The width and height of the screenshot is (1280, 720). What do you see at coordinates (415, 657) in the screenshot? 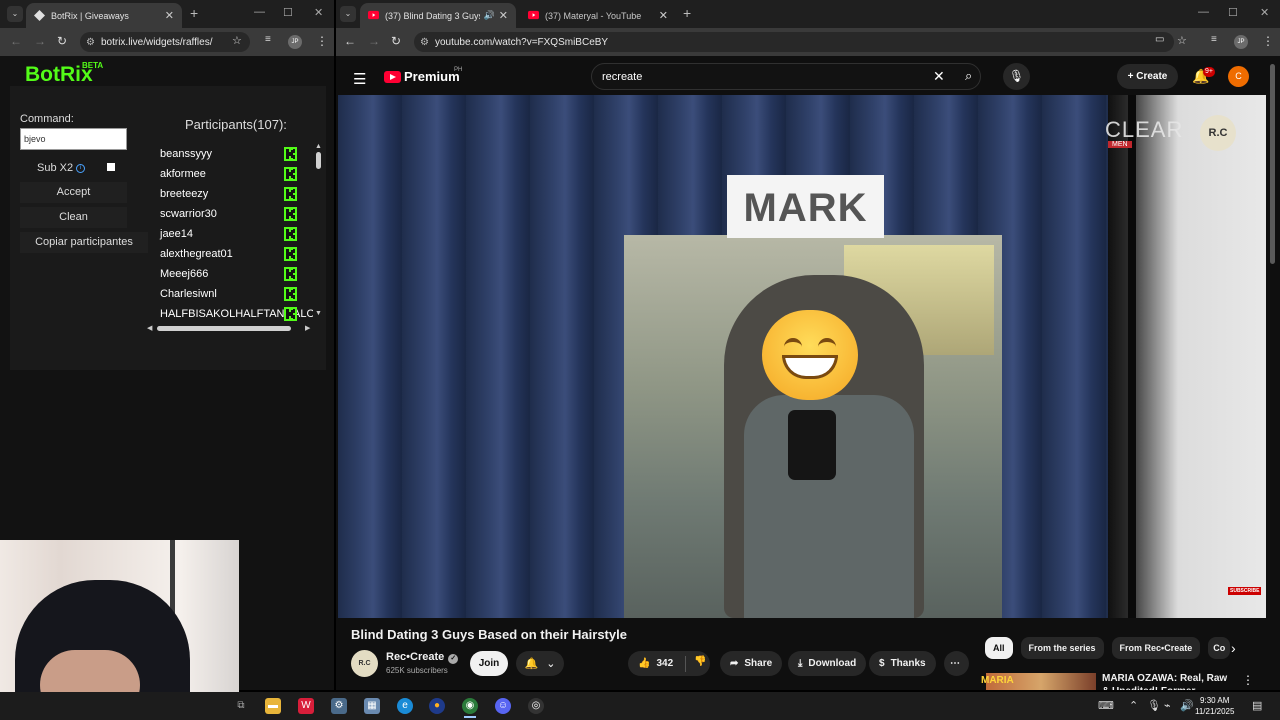
I see `channel-name-text: Rec•Create` at bounding box center [415, 657].